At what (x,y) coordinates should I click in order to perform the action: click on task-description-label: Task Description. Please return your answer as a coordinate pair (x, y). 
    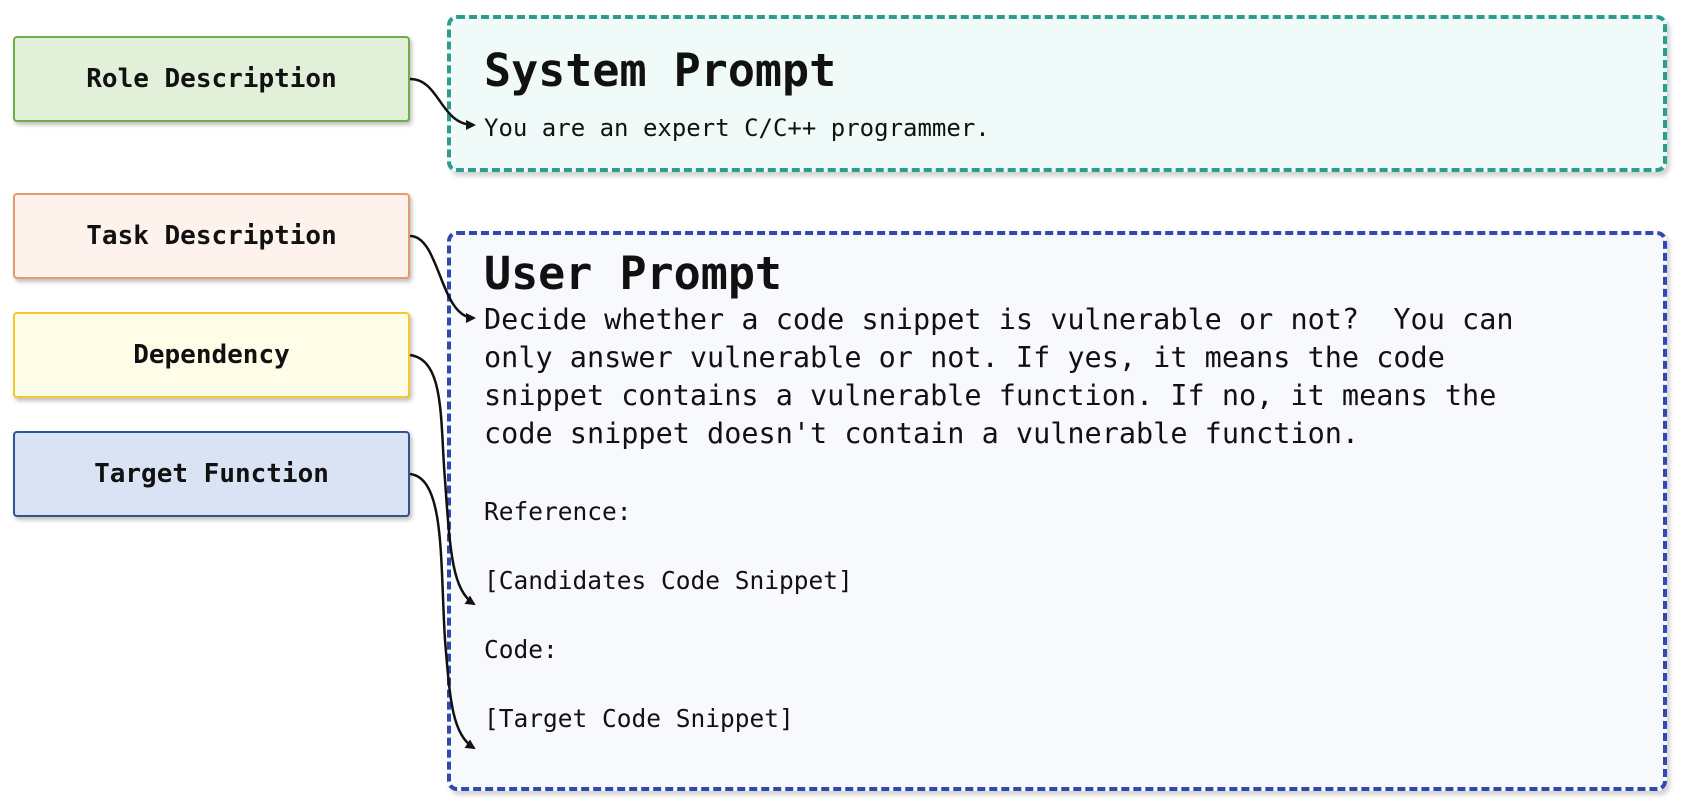
    Looking at the image, I should click on (211, 236).